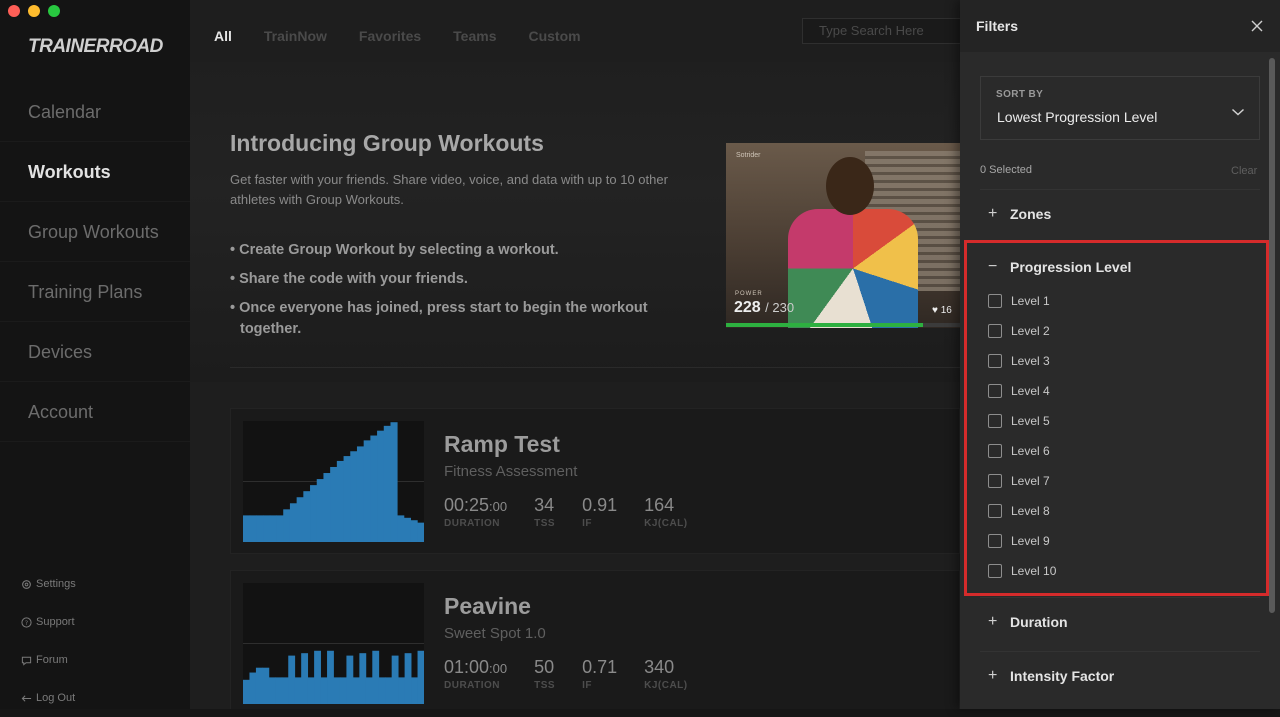 The image size is (1280, 717). Describe the element at coordinates (1120, 216) in the screenshot. I see `filter-section-zones: + Zones` at that location.